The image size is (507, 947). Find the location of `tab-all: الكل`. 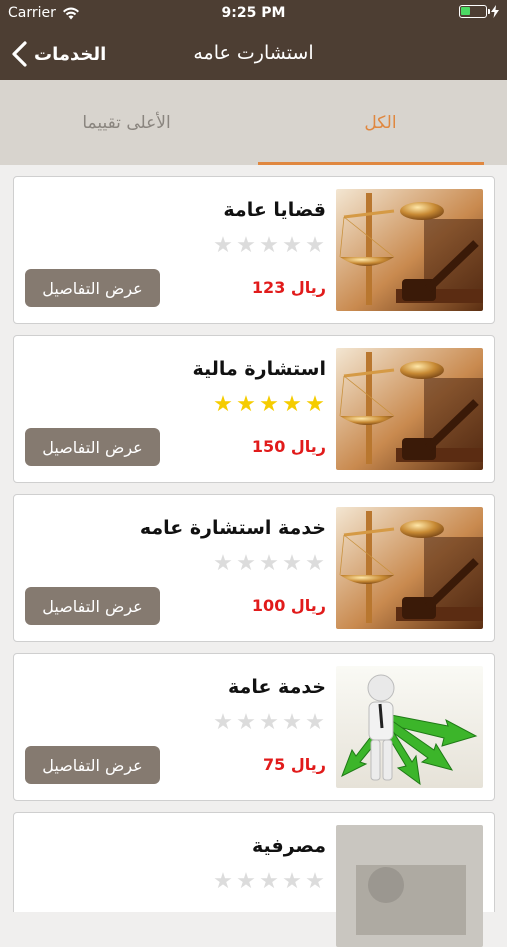

tab-all: الكل is located at coordinates (380, 122).